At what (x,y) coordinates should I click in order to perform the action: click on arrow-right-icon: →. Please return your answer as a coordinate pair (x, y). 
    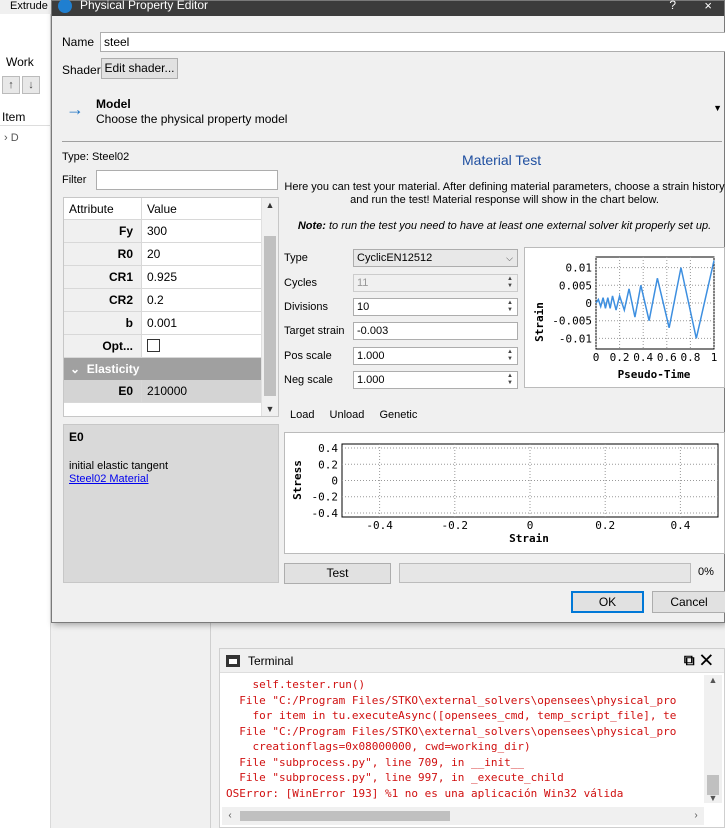
    Looking at the image, I should click on (75, 109).